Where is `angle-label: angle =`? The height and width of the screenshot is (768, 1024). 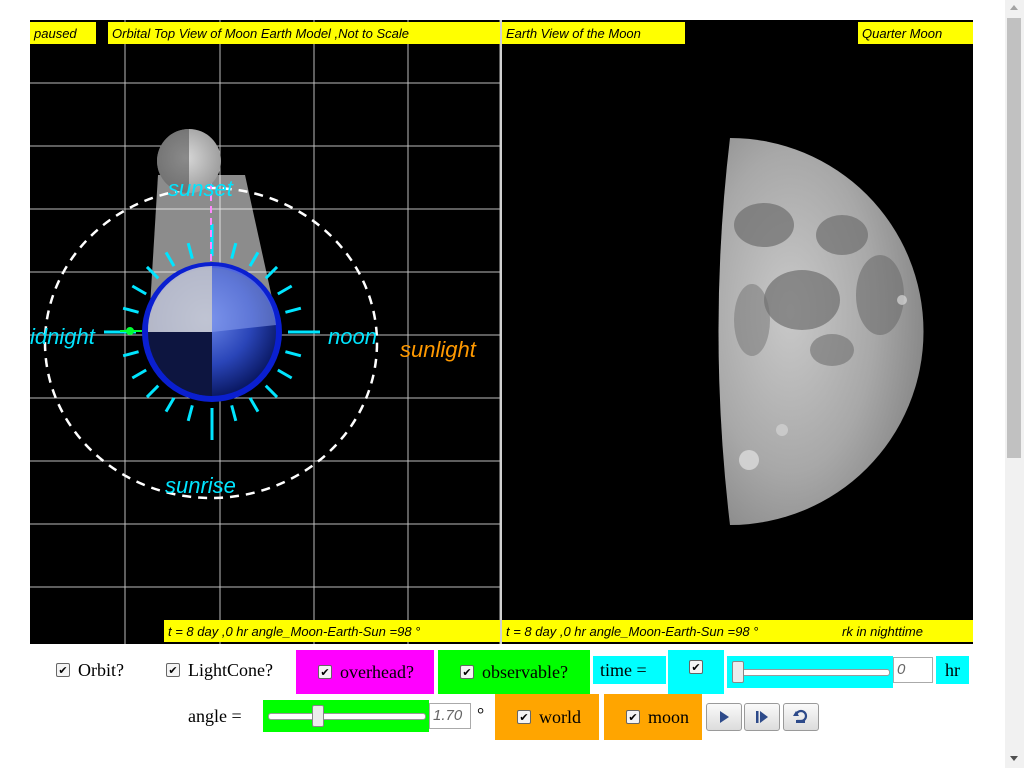 angle-label: angle = is located at coordinates (215, 715).